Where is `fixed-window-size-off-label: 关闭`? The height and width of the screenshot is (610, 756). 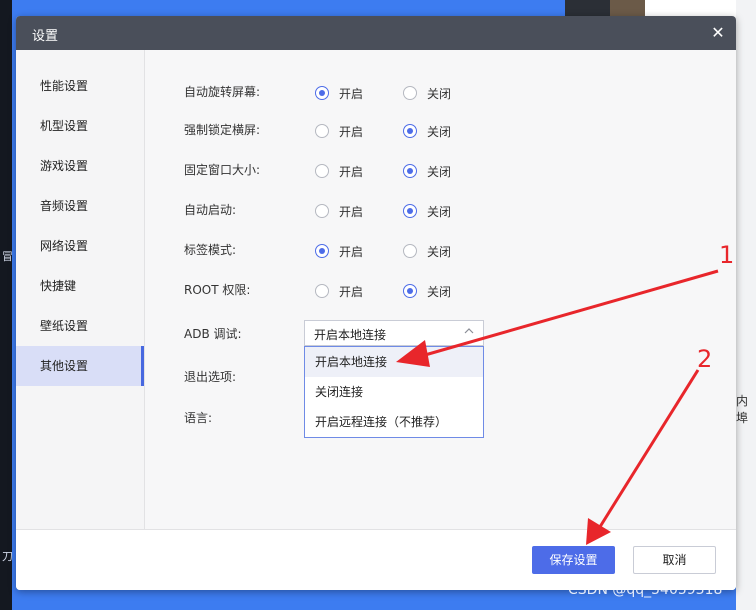
fixed-window-size-off-label: 关闭 is located at coordinates (439, 171).